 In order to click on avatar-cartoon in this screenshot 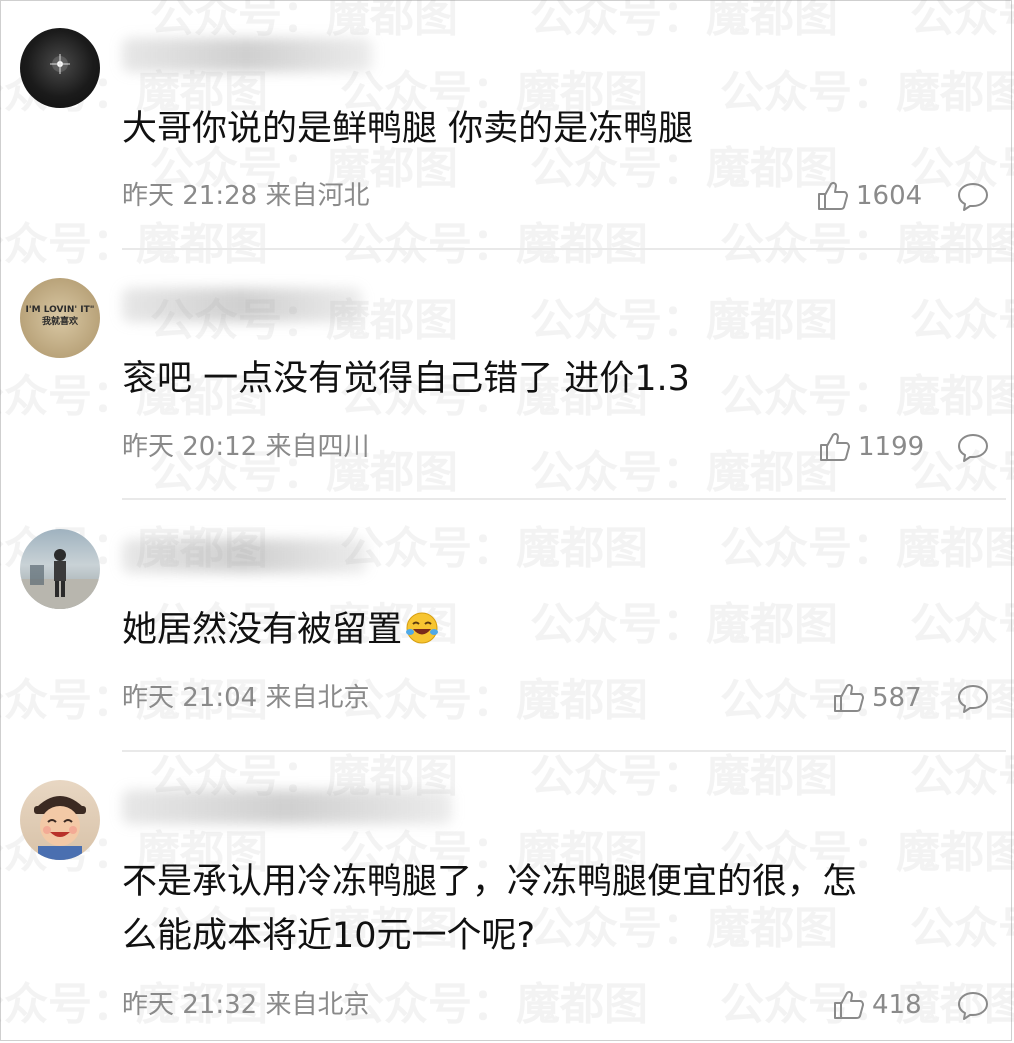, I will do `click(60, 828)`.